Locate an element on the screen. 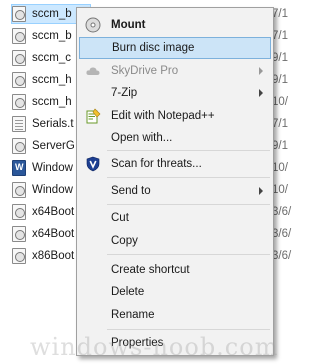 This screenshot has width=320, height=364. menu-item-send-to: Send to is located at coordinates (175, 191).